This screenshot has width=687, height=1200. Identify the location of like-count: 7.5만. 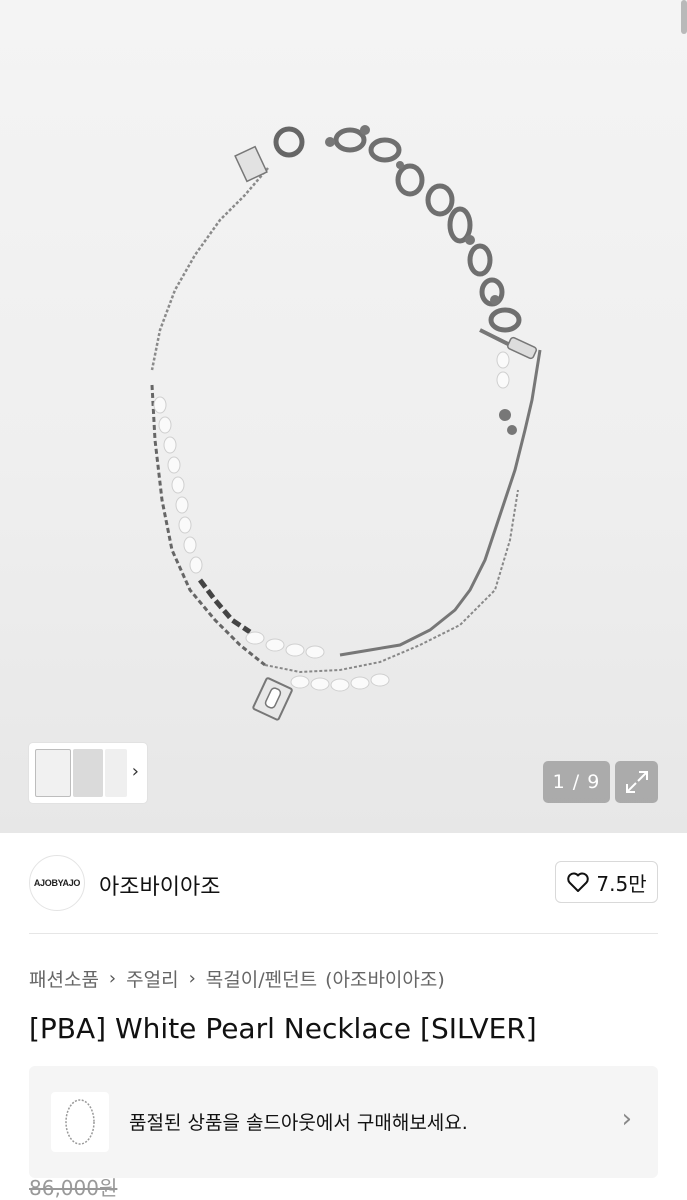
(621, 883).